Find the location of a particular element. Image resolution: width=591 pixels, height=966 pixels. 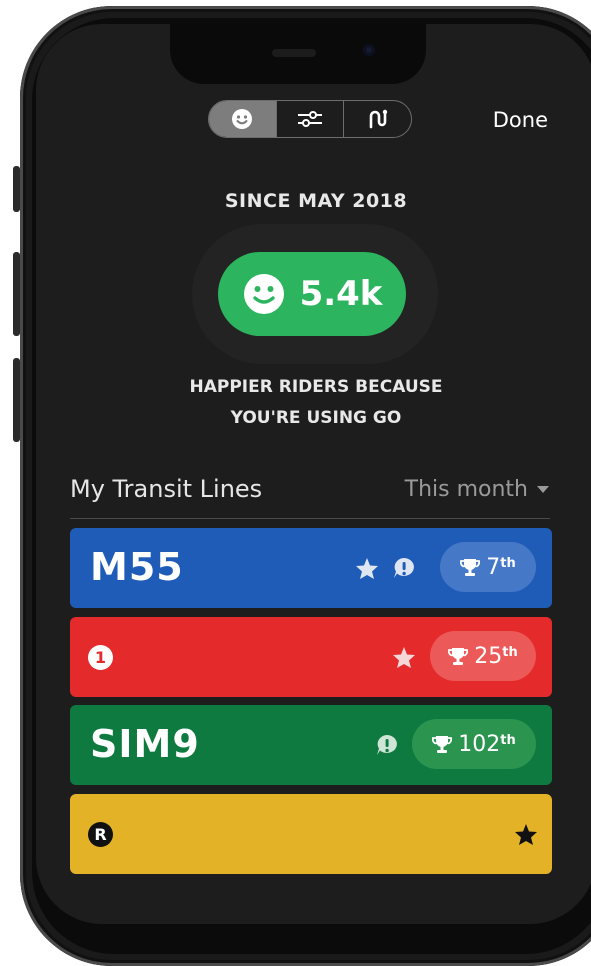

done-button: Done is located at coordinates (520, 120).